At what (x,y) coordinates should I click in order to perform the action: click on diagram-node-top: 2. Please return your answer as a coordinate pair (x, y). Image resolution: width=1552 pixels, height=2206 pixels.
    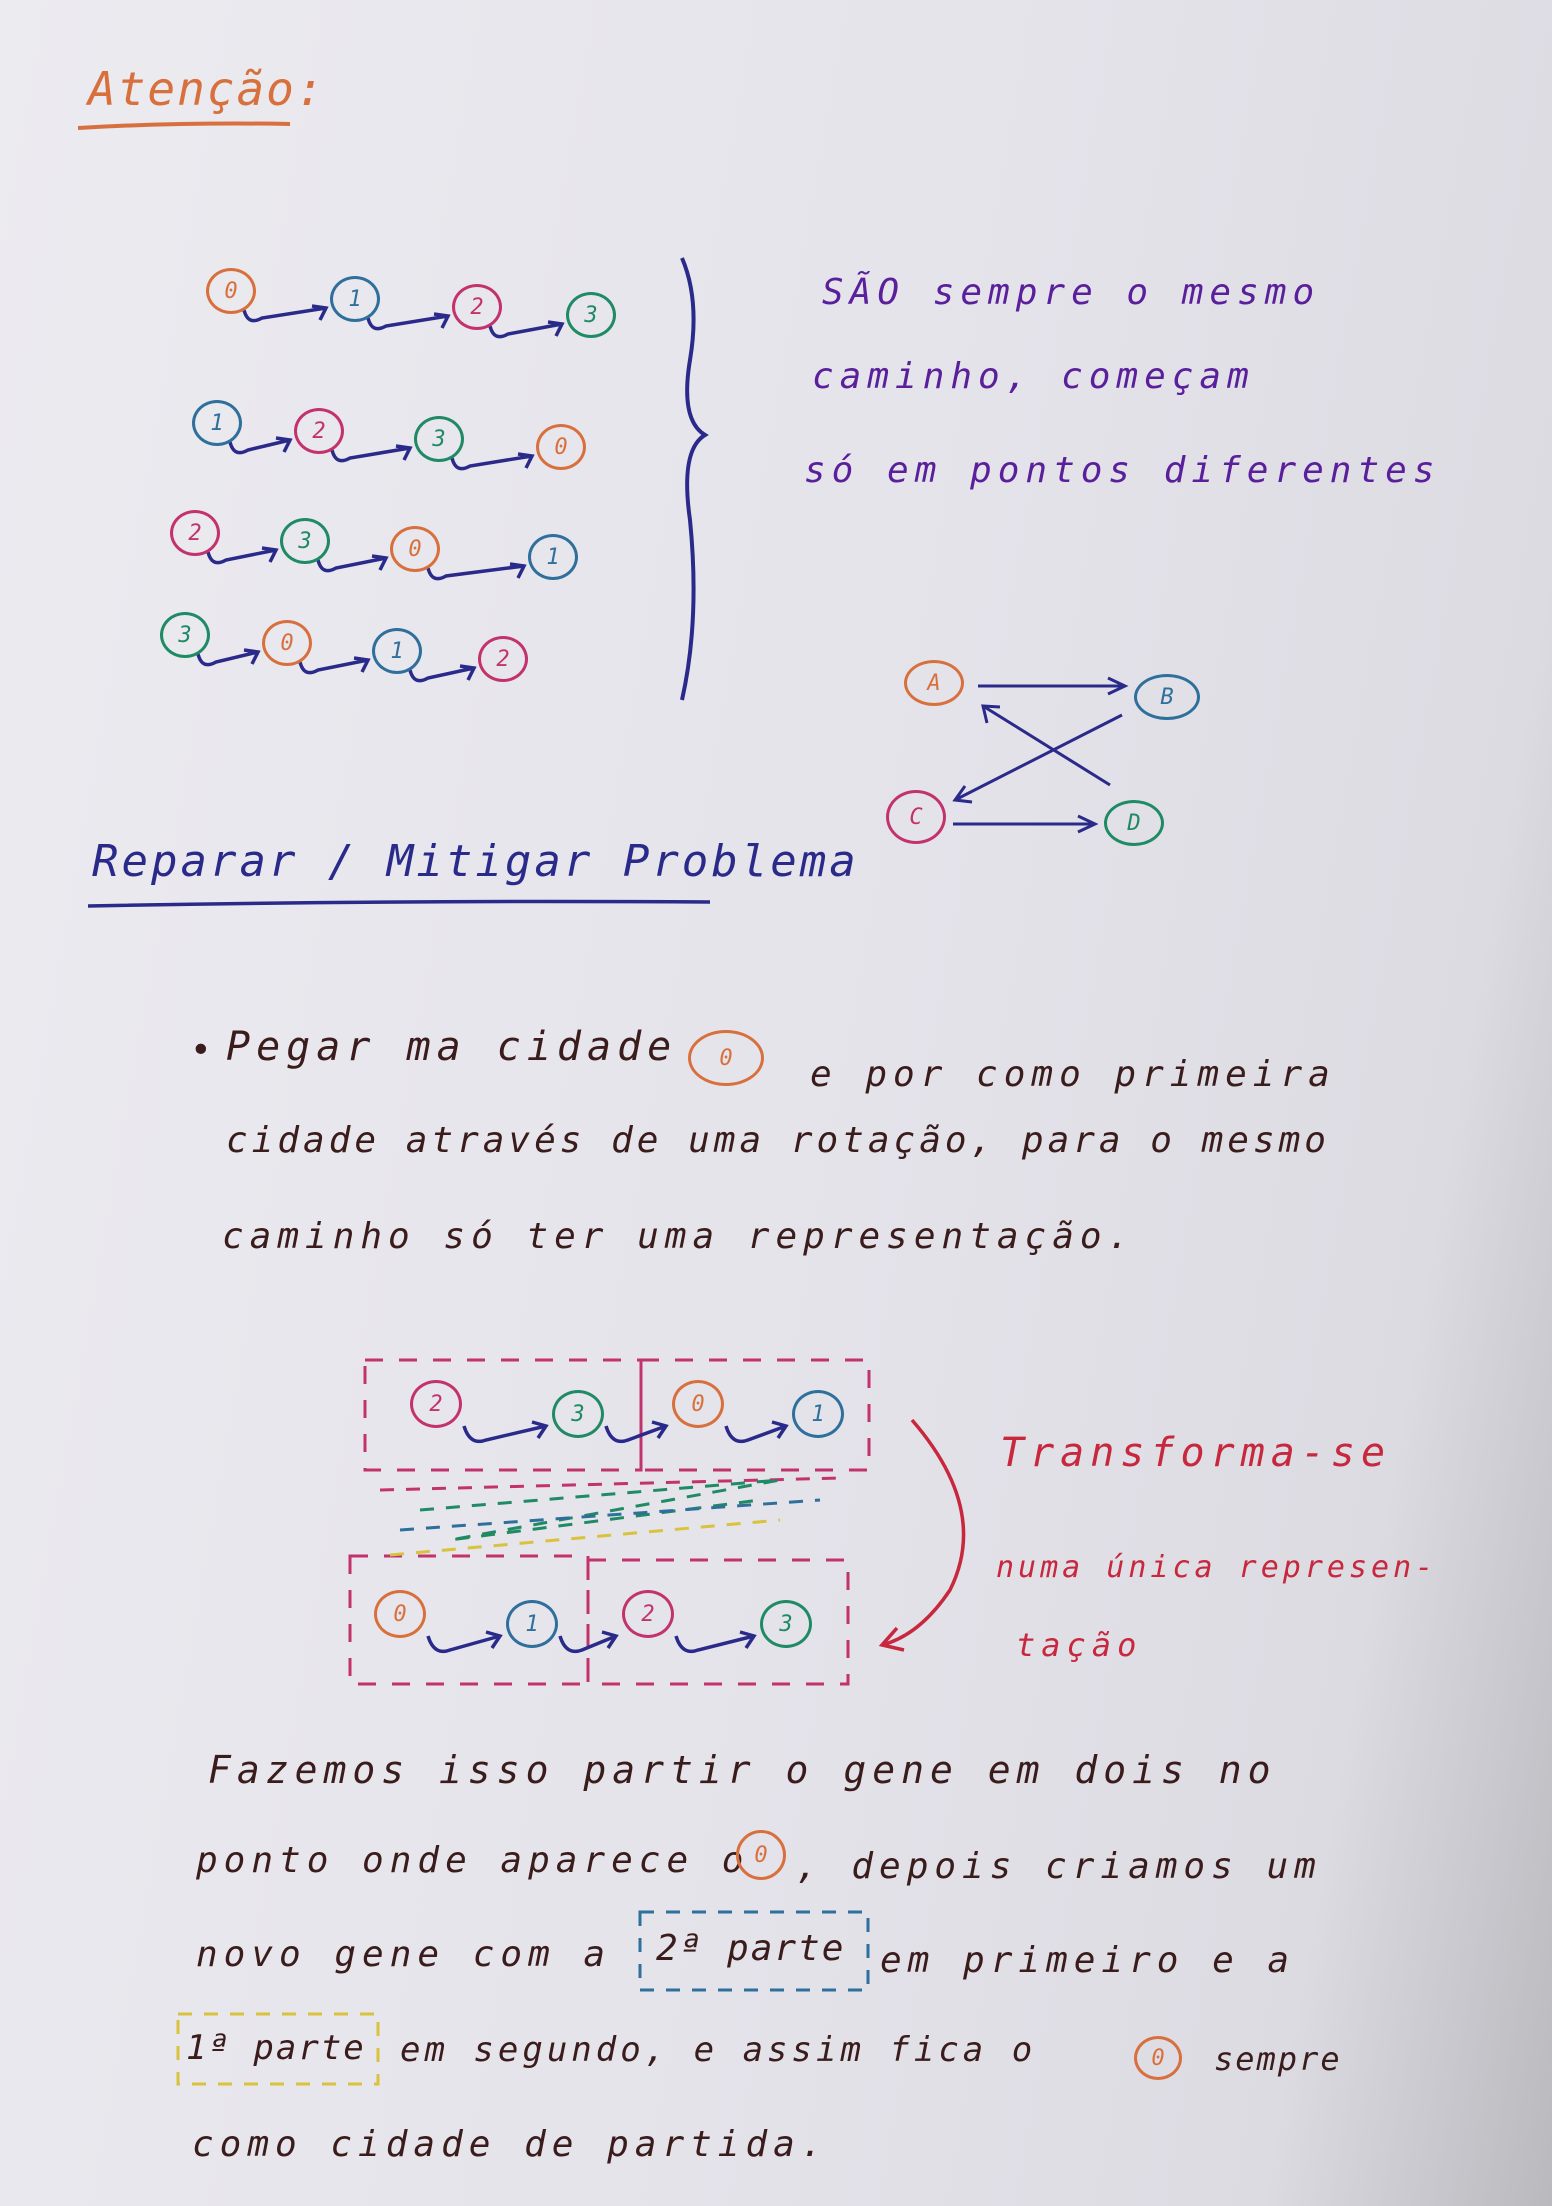
    Looking at the image, I should click on (436, 1404).